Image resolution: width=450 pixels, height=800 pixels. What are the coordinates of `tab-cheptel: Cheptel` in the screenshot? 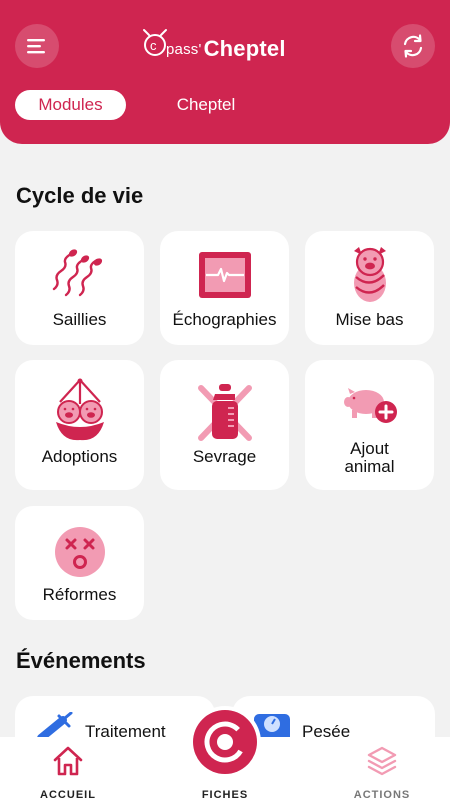 It's located at (206, 105).